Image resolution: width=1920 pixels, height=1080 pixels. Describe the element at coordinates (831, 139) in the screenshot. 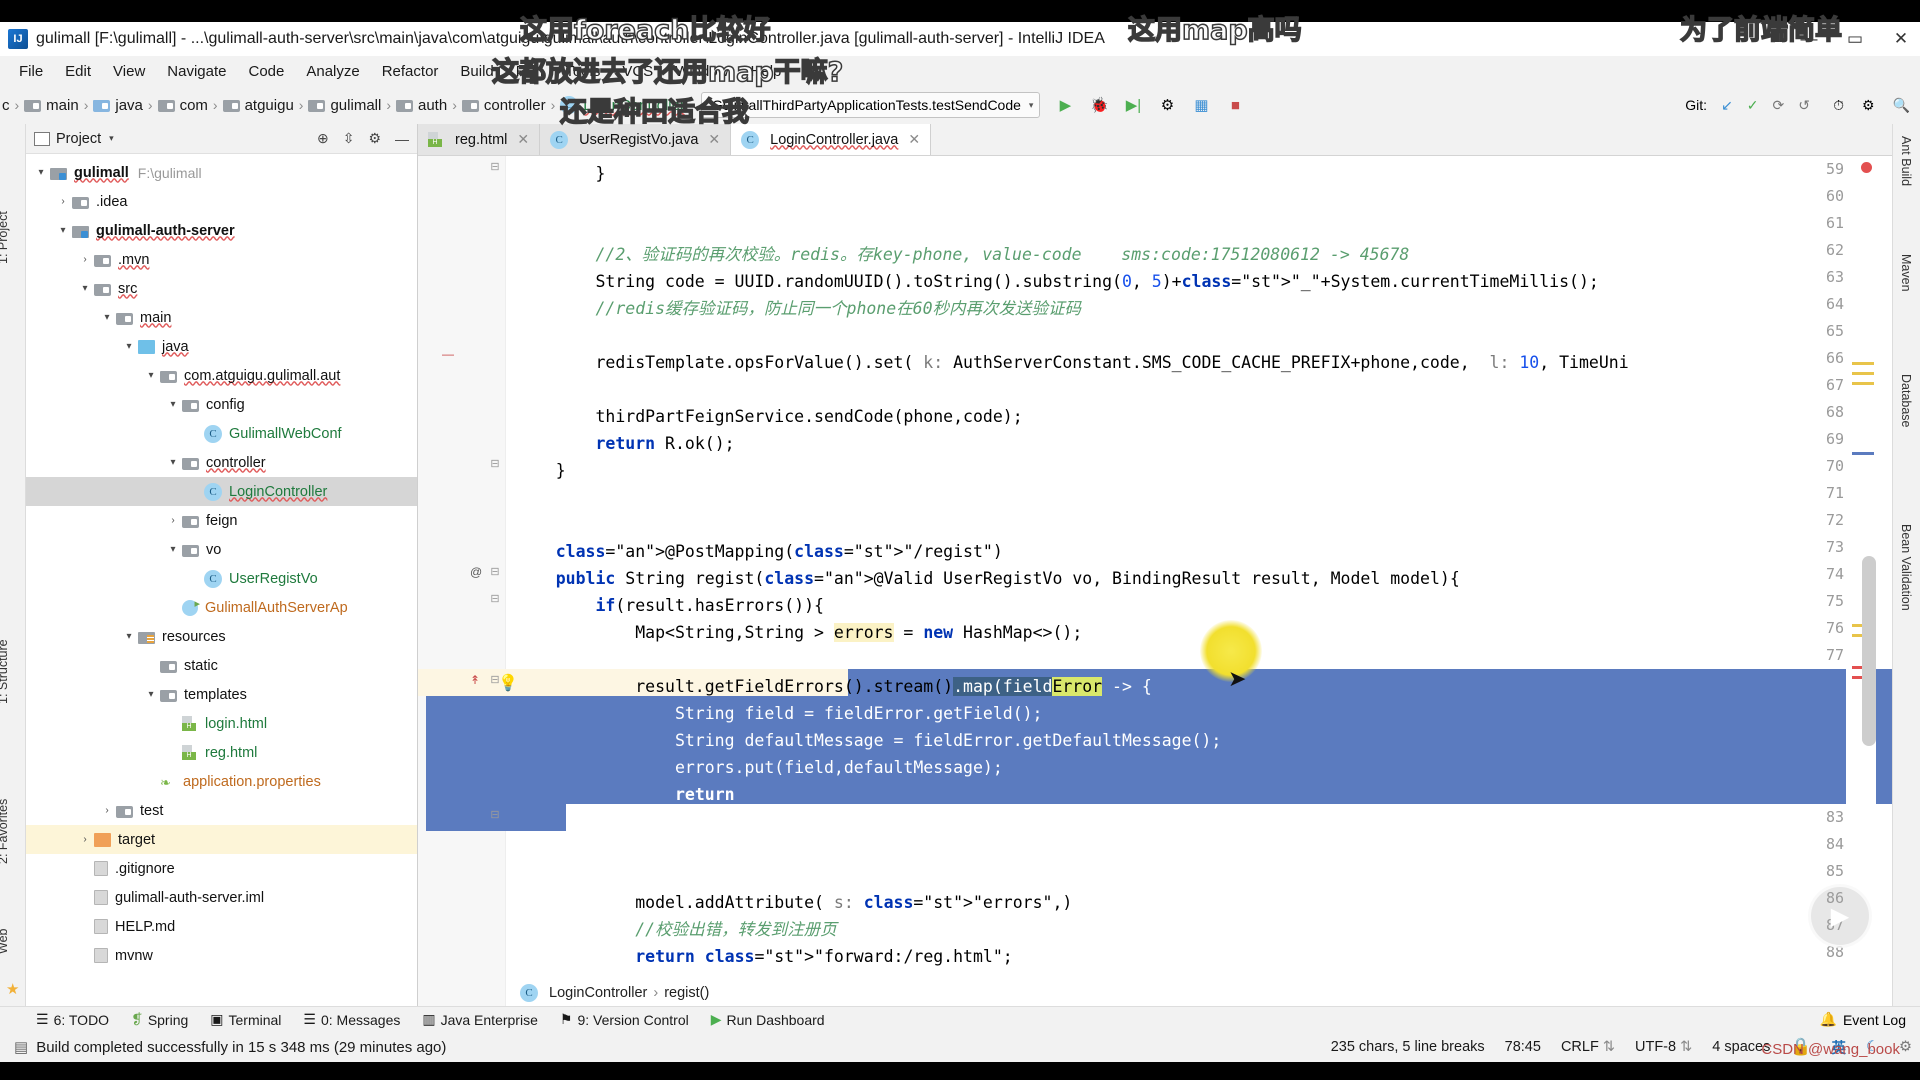

I see `editor-tab-logincontroller-java: C LoginController.java ✕` at that location.